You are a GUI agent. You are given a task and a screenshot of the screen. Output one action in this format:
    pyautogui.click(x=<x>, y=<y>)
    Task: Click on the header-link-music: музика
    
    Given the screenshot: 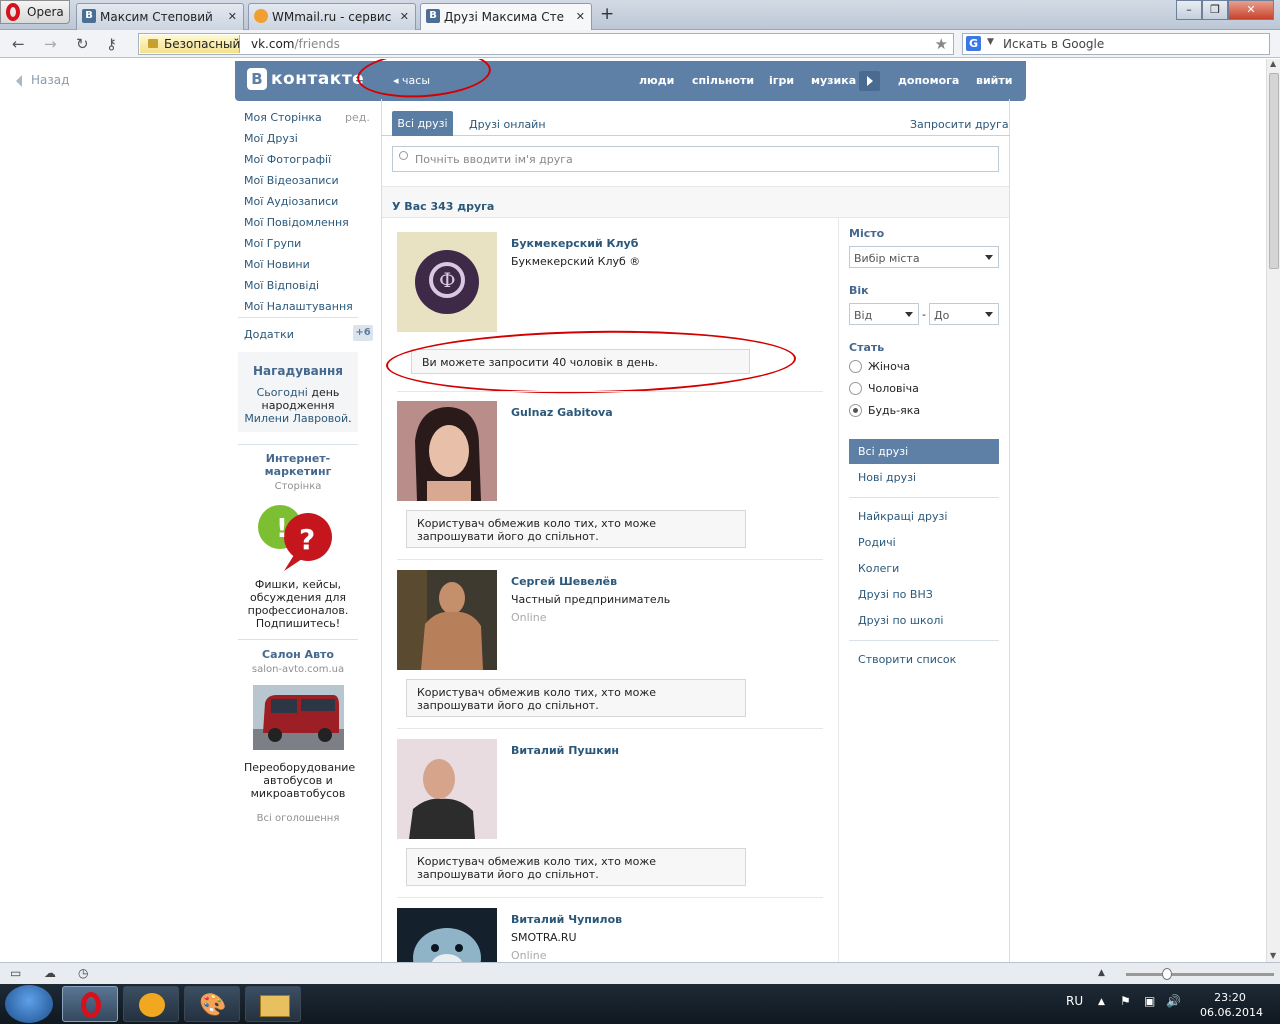 What is the action you would take?
    pyautogui.click(x=833, y=80)
    